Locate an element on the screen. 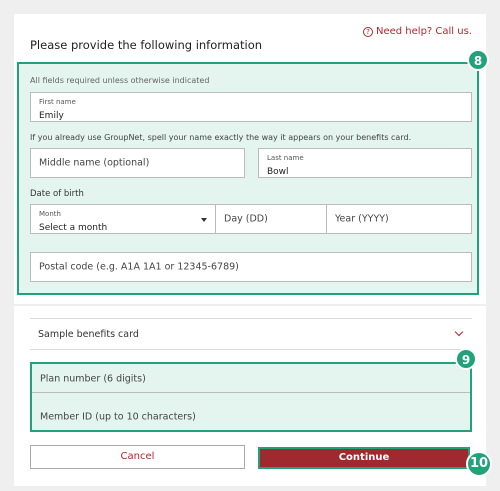 The image size is (500, 491). page-title: Please provide the following information is located at coordinates (146, 45).